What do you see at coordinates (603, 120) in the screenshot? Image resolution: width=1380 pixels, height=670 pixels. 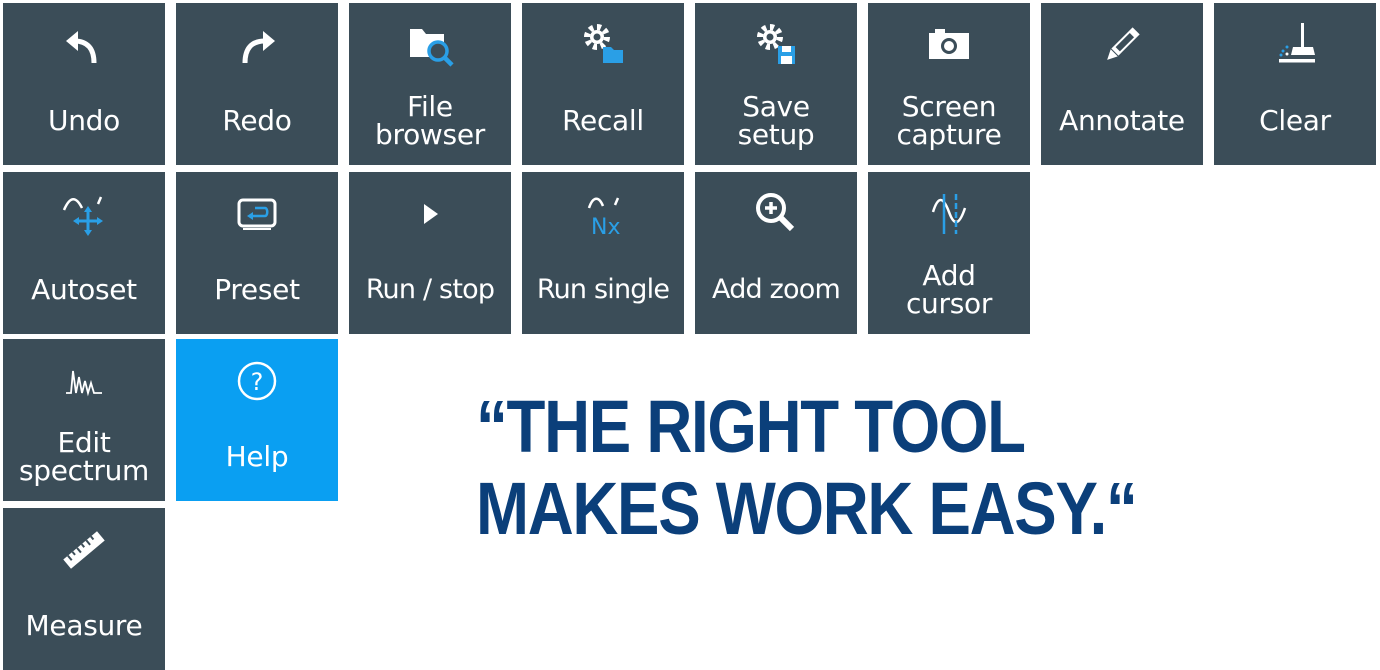 I see `recall-label: Recall` at bounding box center [603, 120].